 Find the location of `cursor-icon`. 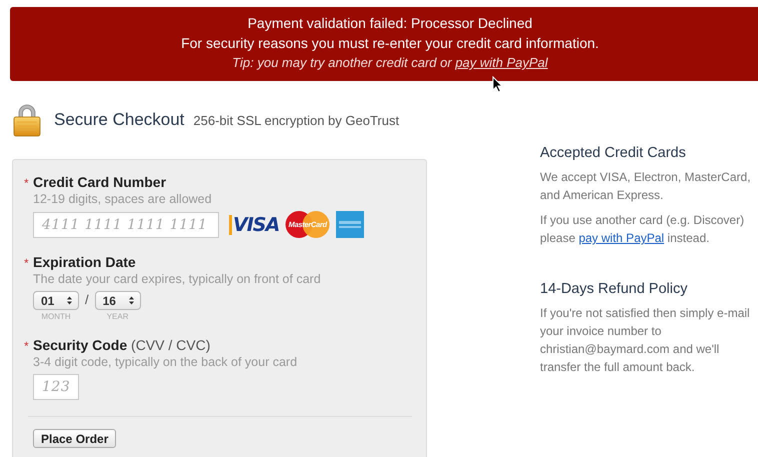

cursor-icon is located at coordinates (497, 84).